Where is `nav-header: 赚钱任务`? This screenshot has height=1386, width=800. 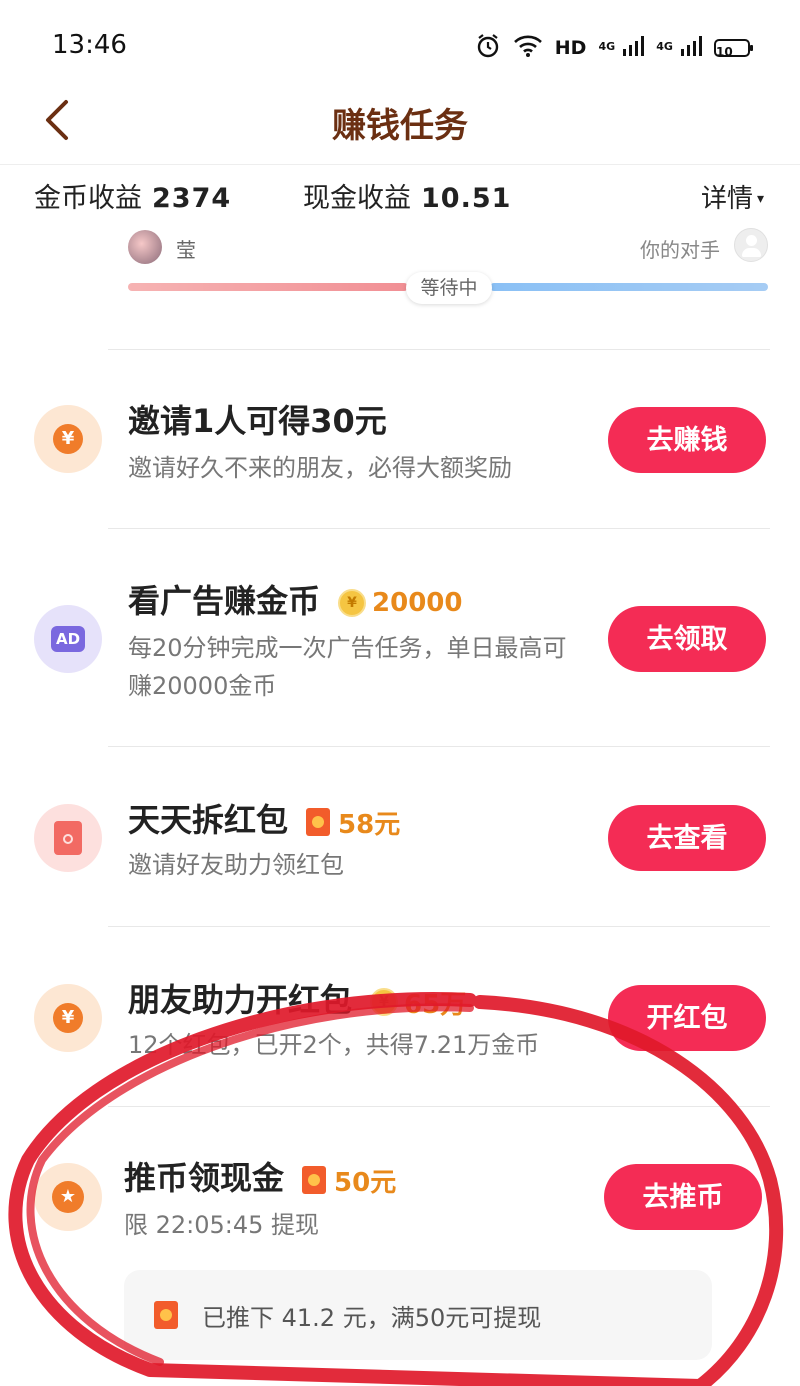 nav-header: 赚钱任务 is located at coordinates (400, 127).